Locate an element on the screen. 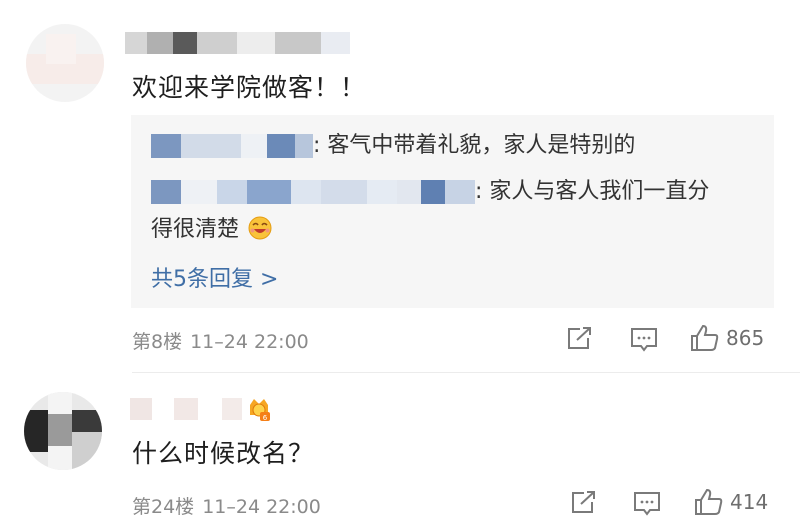  comment-meta: 第24楼 11–24 22:00 is located at coordinates (230, 505).